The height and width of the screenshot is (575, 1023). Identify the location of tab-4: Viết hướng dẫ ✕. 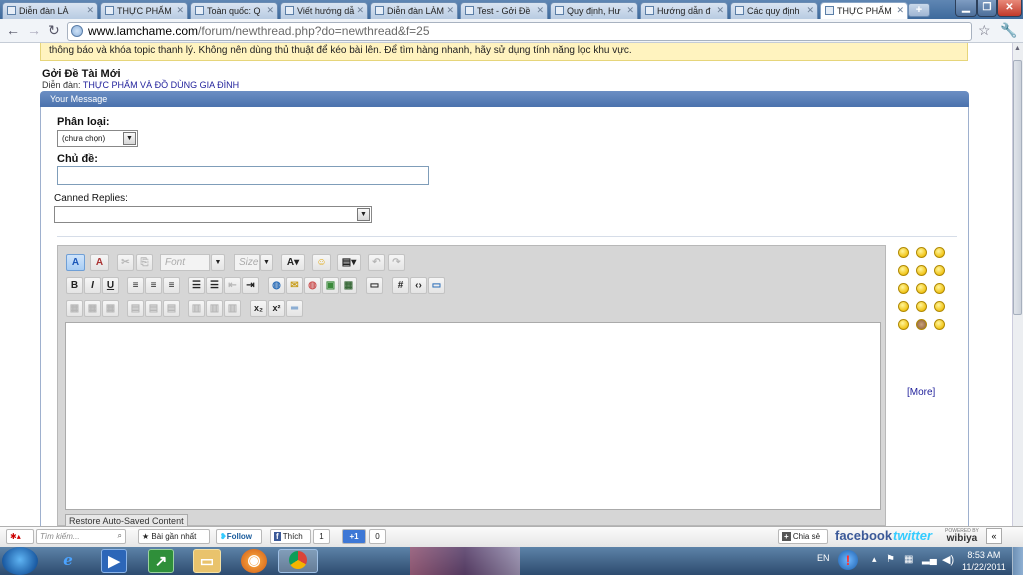
(324, 10).